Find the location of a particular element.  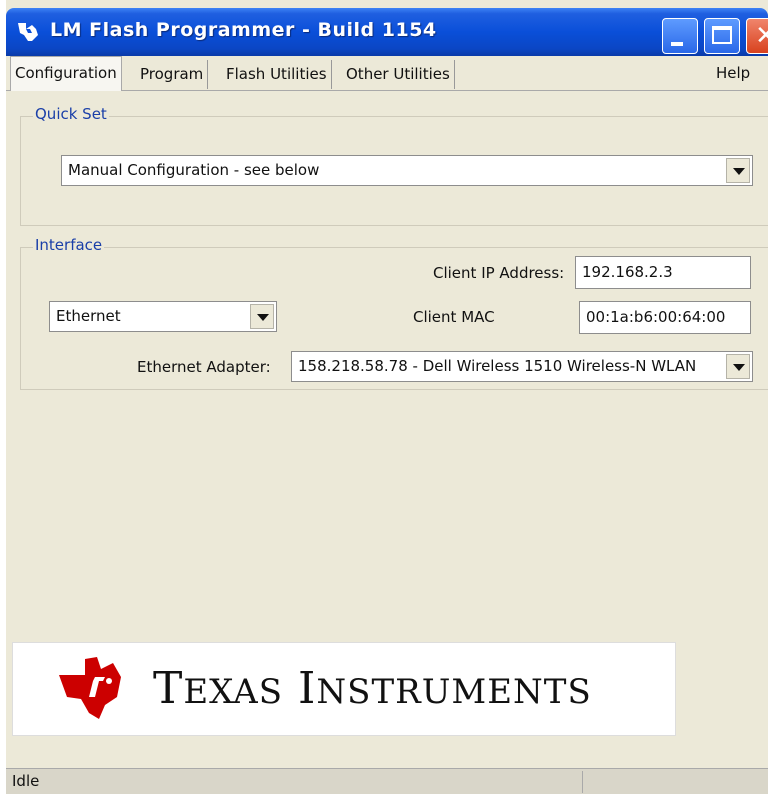

tab-program: Program is located at coordinates (172, 74).